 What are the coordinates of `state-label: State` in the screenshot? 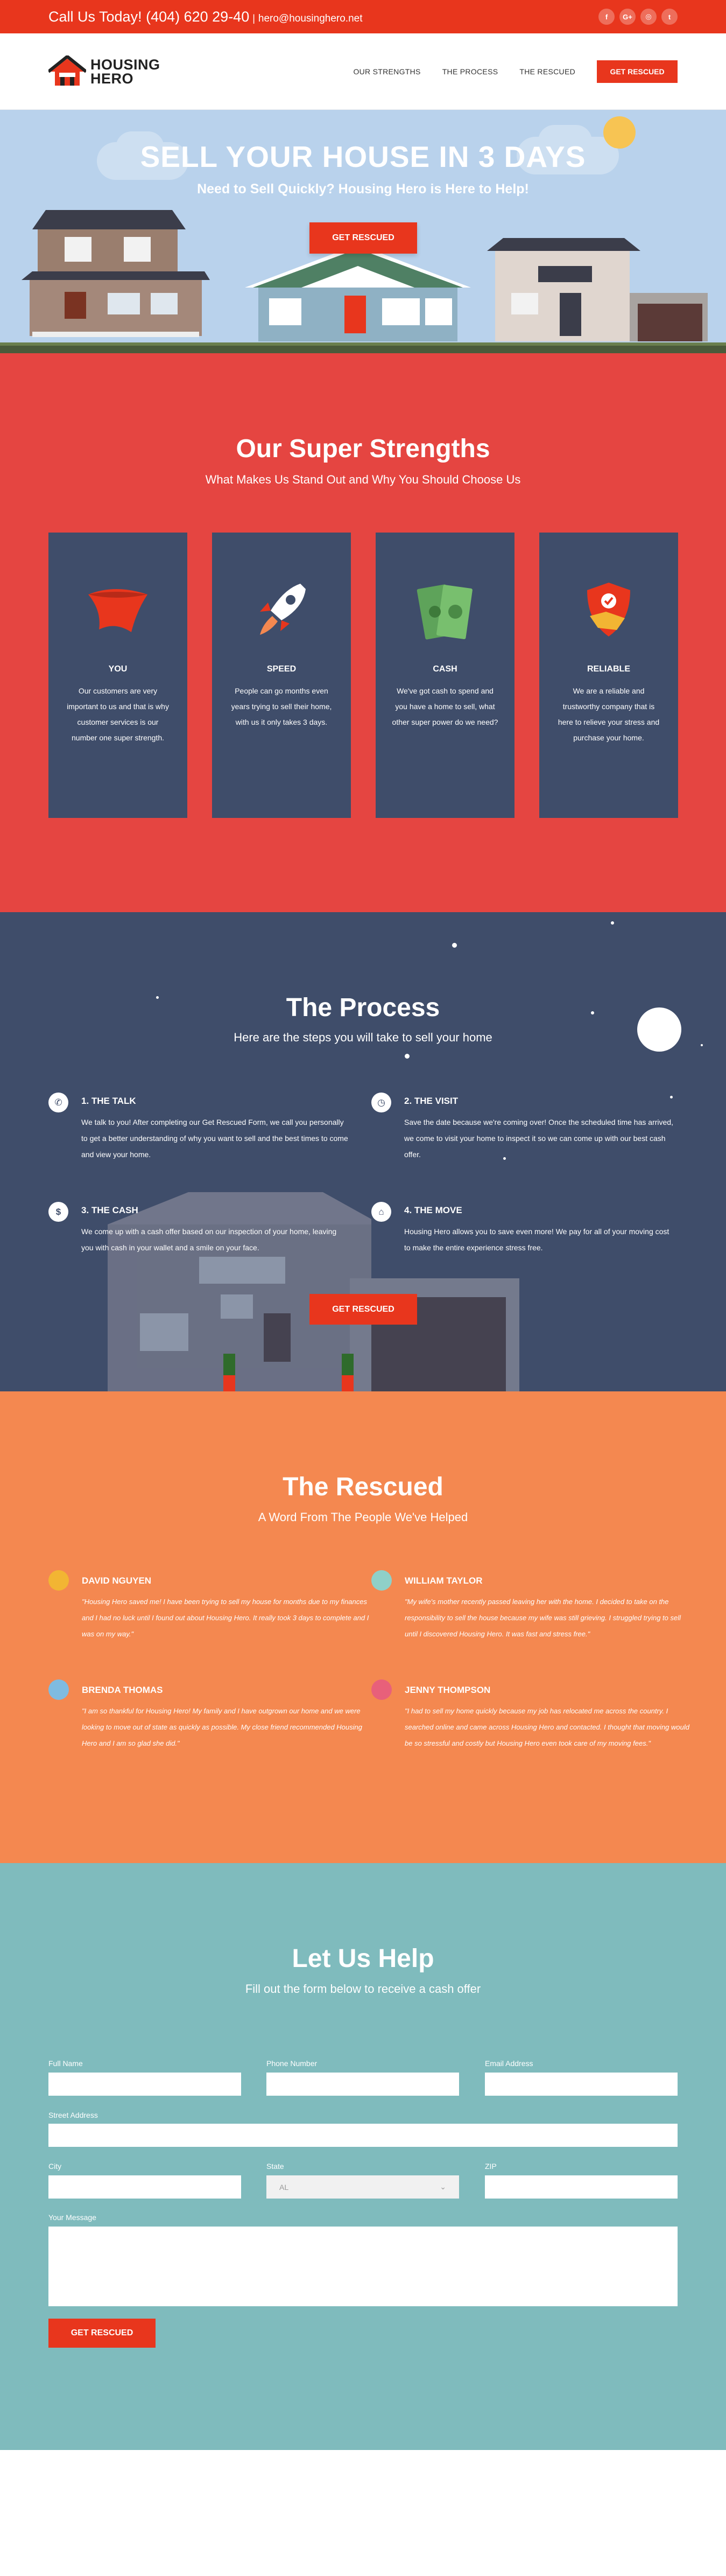 It's located at (275, 2166).